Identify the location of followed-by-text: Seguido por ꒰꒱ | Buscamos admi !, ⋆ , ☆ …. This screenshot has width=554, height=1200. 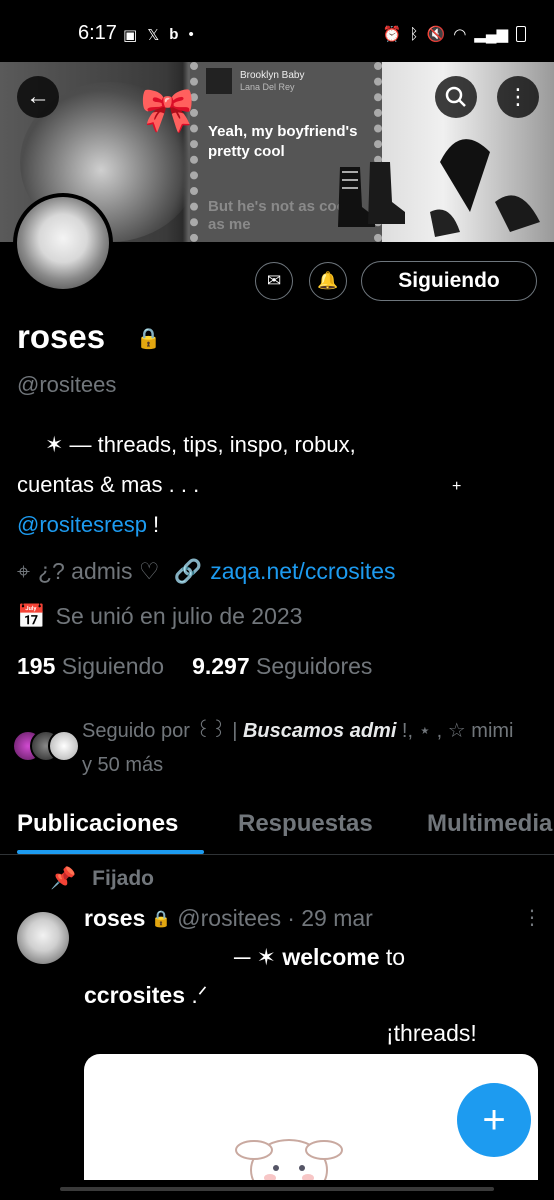
(302, 748).